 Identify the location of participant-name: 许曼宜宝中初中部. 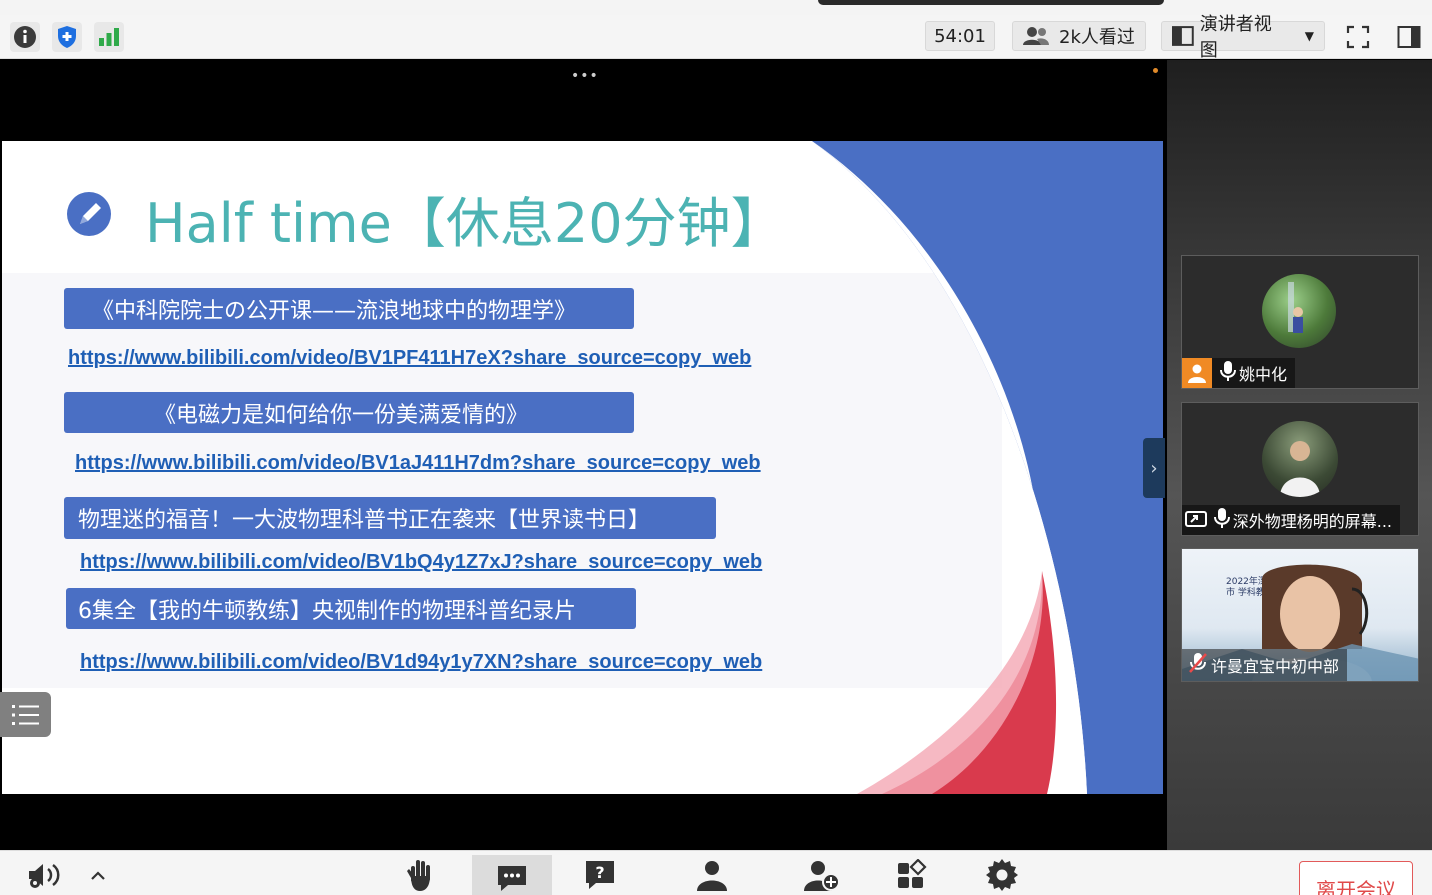
(1275, 666).